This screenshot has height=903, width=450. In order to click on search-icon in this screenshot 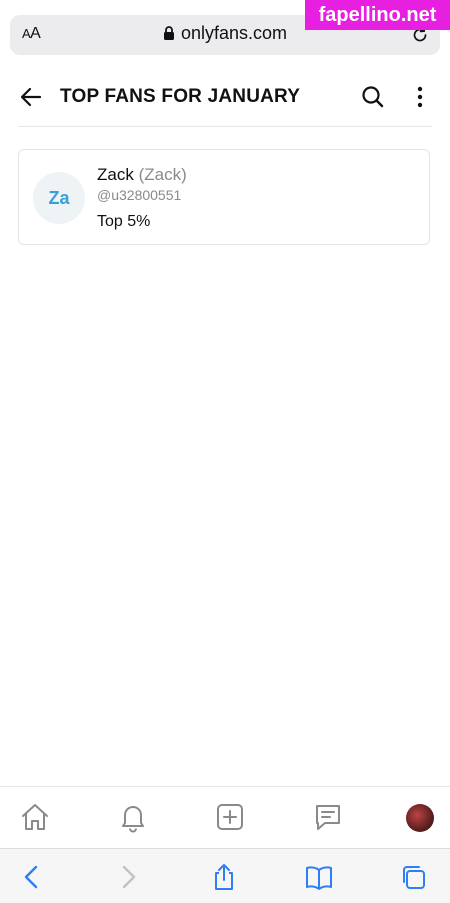, I will do `click(373, 97)`.